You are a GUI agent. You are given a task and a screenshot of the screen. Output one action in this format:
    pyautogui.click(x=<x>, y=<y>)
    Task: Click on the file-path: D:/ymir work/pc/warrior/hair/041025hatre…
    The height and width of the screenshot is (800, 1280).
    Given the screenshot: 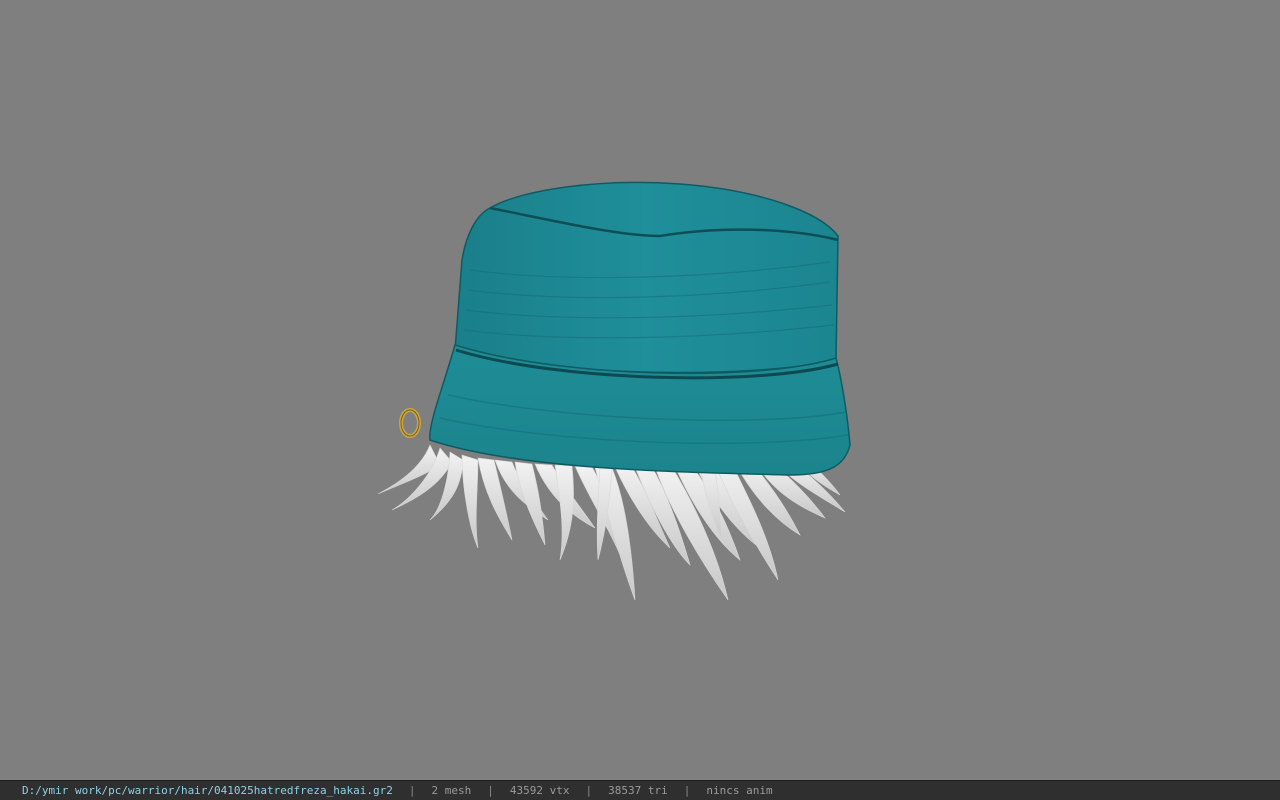 What is the action you would take?
    pyautogui.click(x=207, y=790)
    